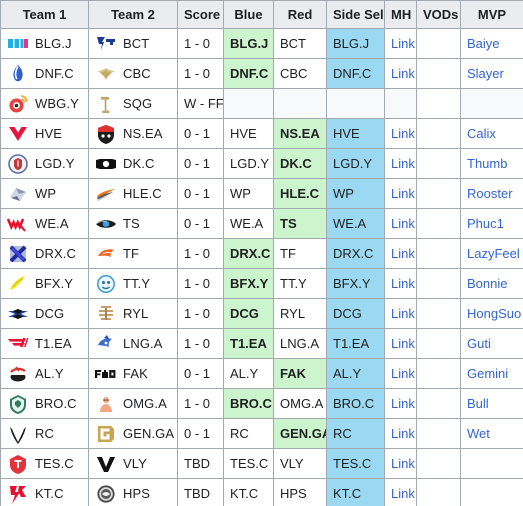 The height and width of the screenshot is (506, 523). I want to click on mvp-cell: Guti, so click(491, 343).